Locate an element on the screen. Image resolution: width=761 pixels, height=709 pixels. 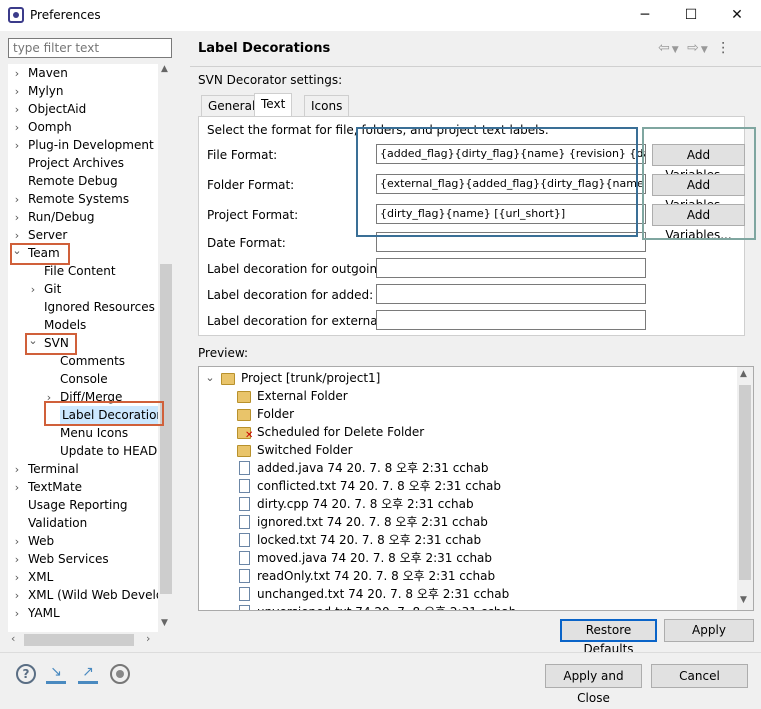
scroll-left-icon: ‹ is located at coordinates (13, 638).